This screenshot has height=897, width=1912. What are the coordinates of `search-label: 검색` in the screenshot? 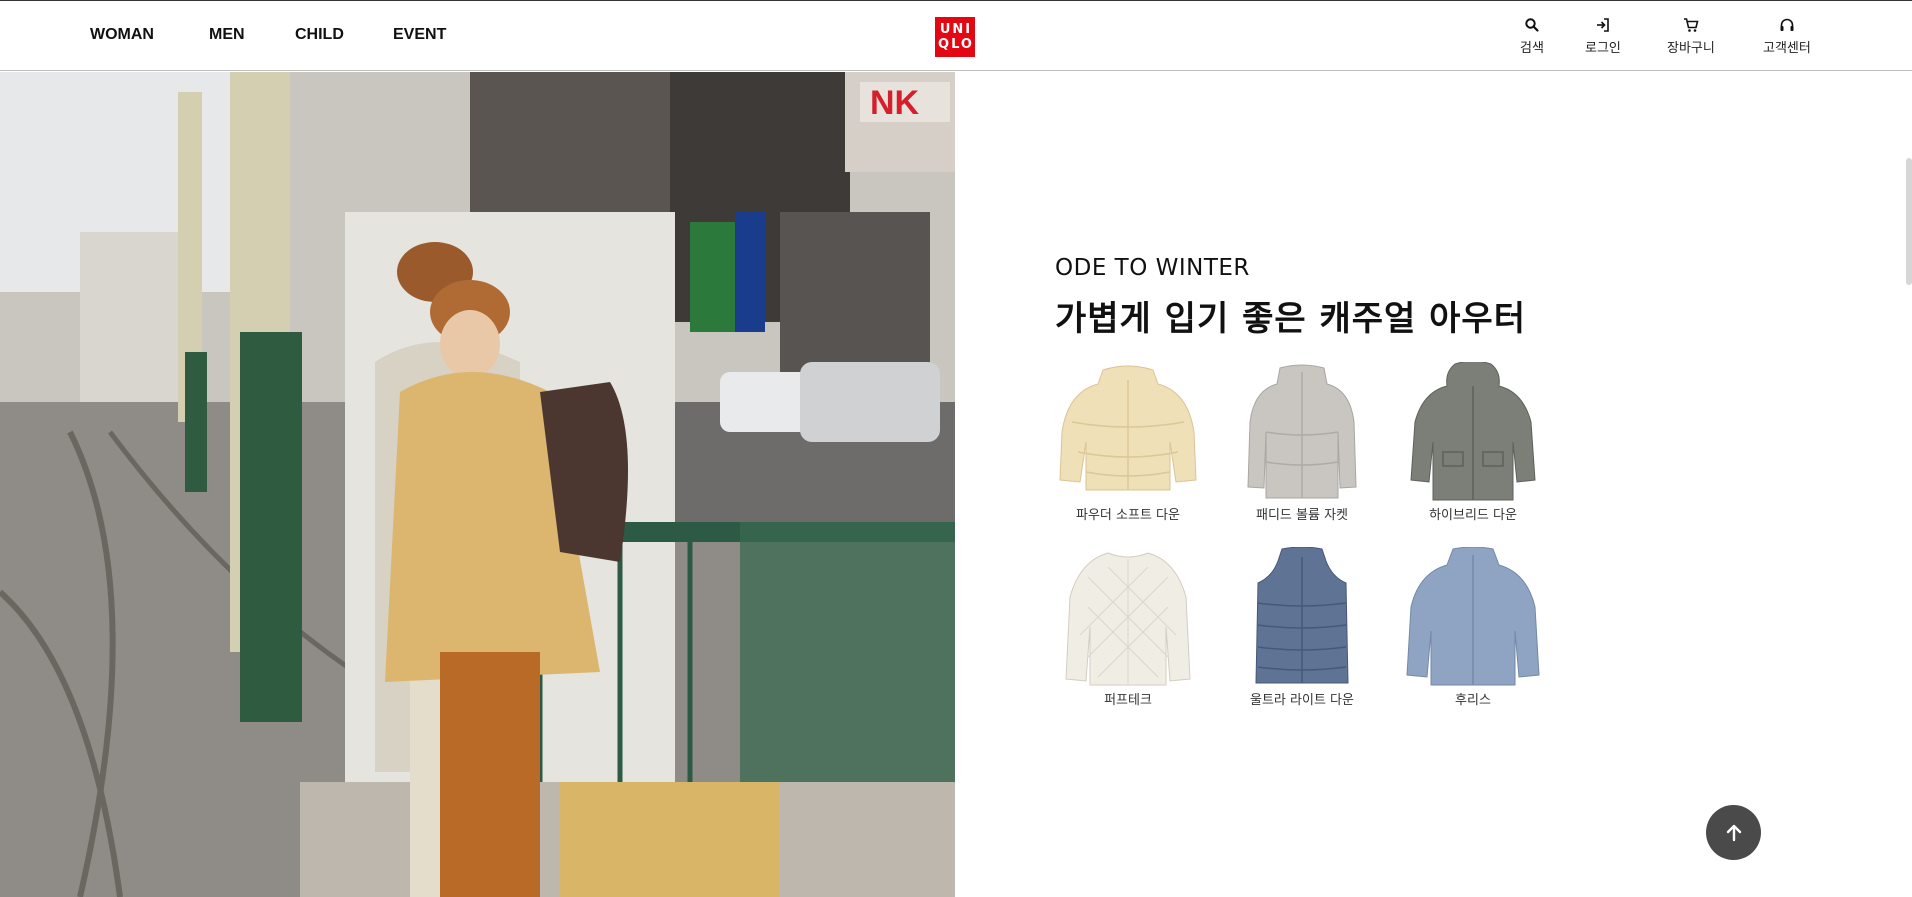 It's located at (1532, 48).